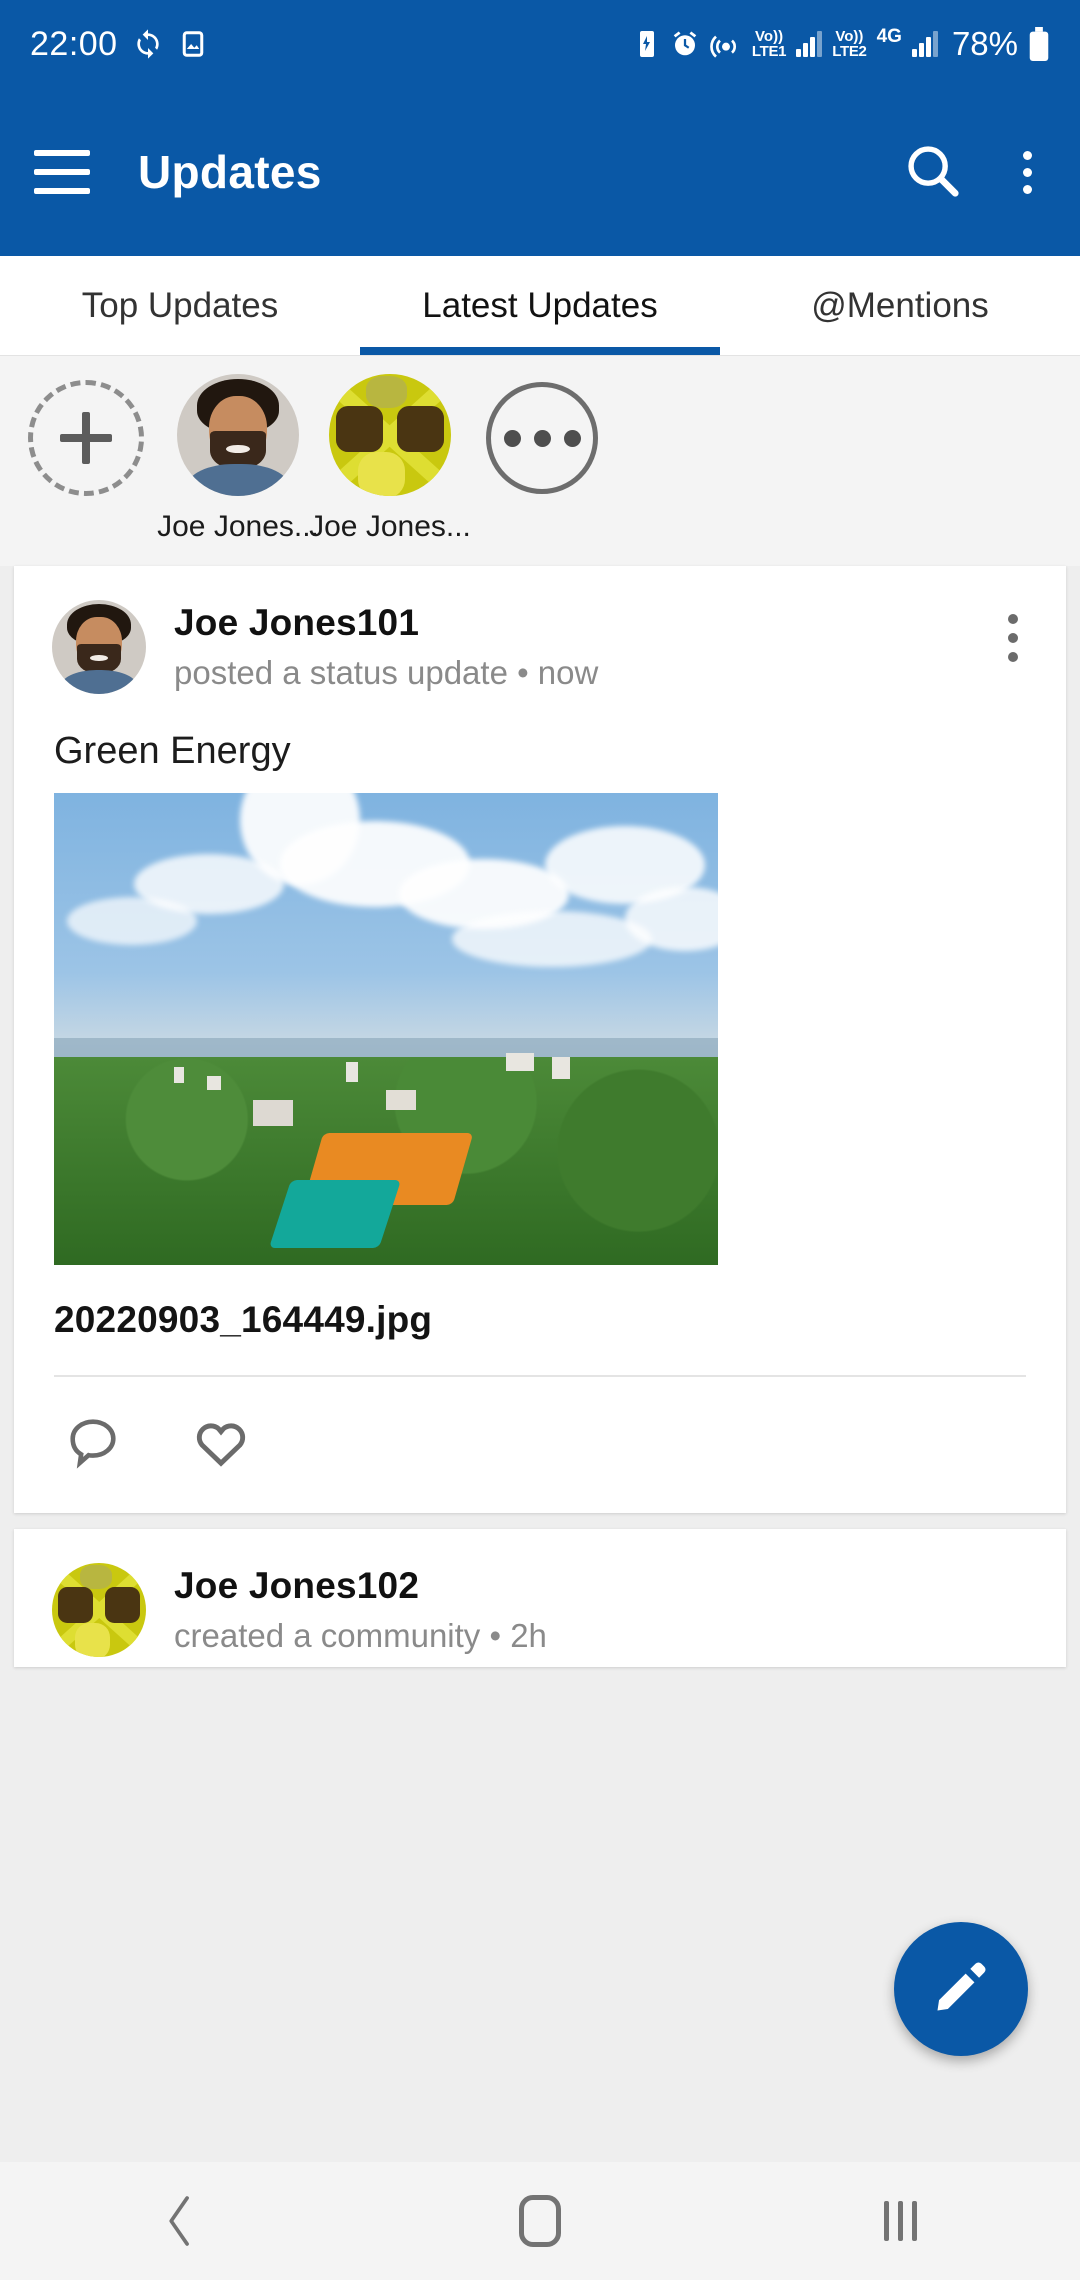 The height and width of the screenshot is (2280, 1080). What do you see at coordinates (119, 44) in the screenshot?
I see `status-bar-left: 22:00` at bounding box center [119, 44].